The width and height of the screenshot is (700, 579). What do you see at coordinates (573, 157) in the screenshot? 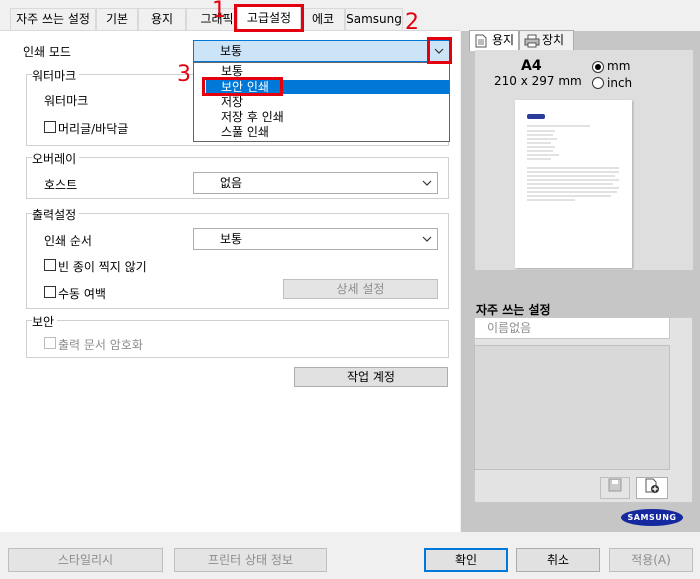
I see `page-preview-content-icon` at bounding box center [573, 157].